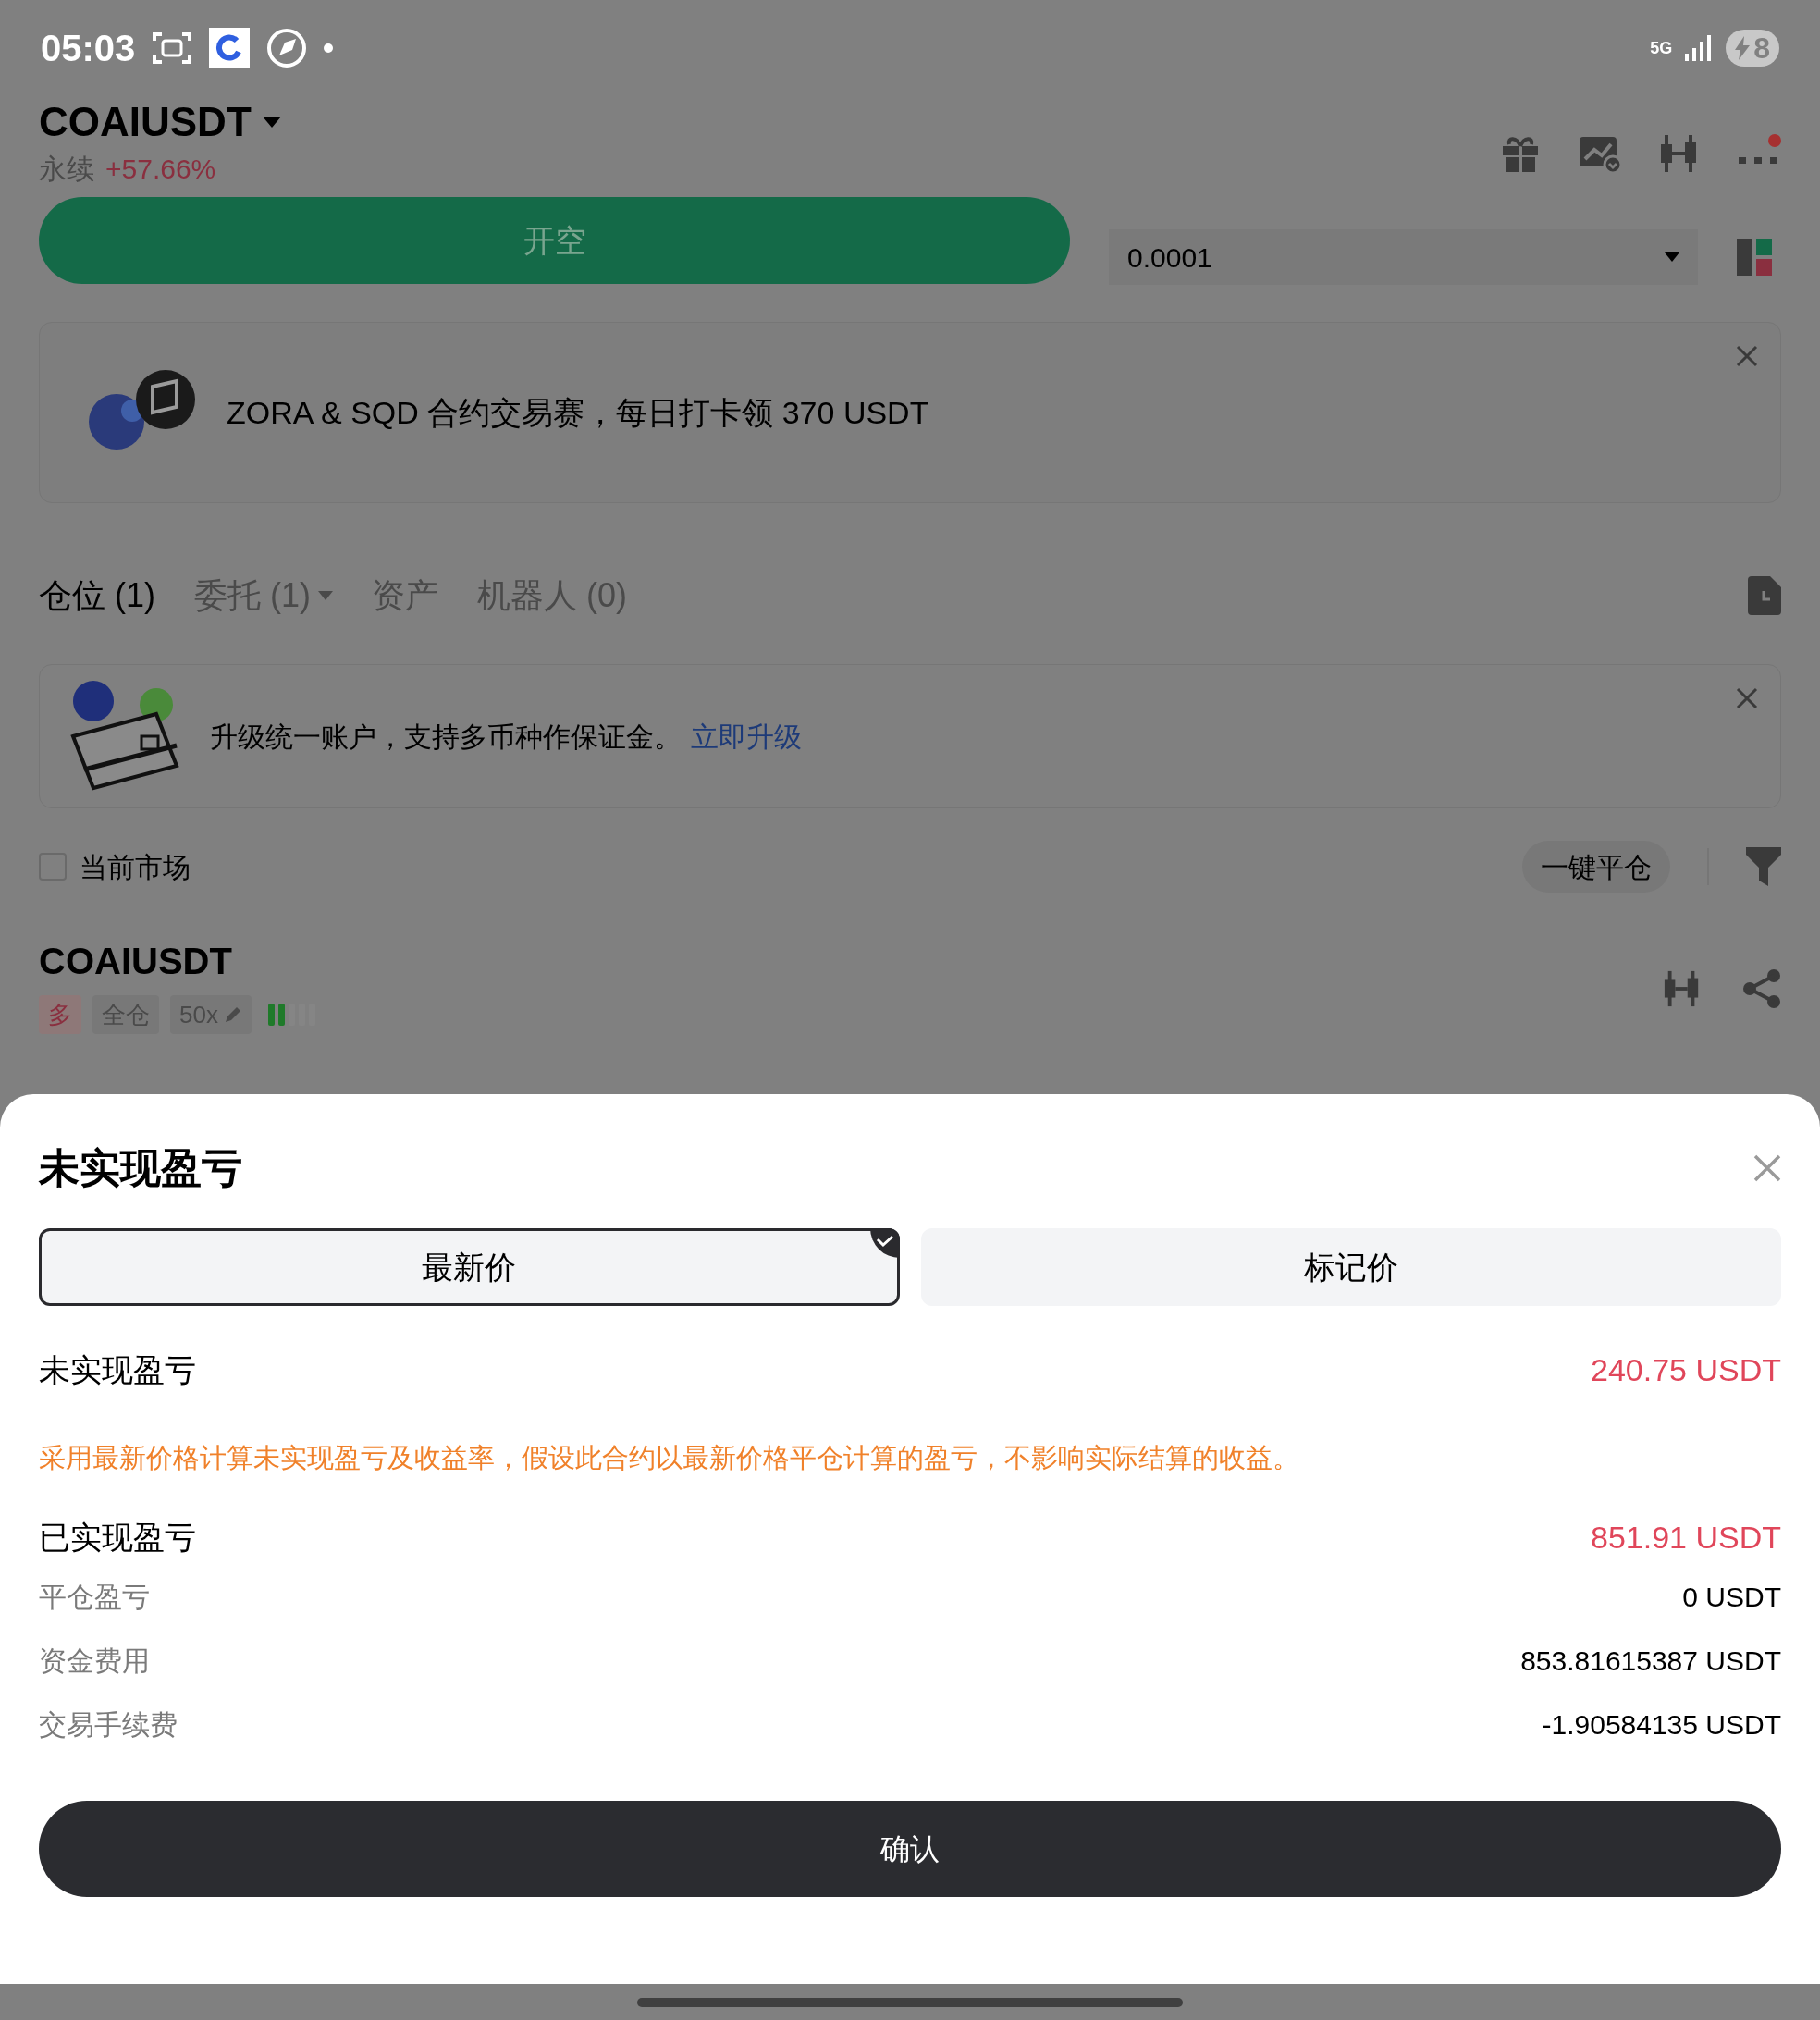 This screenshot has width=1820, height=2020. Describe the element at coordinates (145, 122) in the screenshot. I see `symbol-title: COAIUSDT` at that location.